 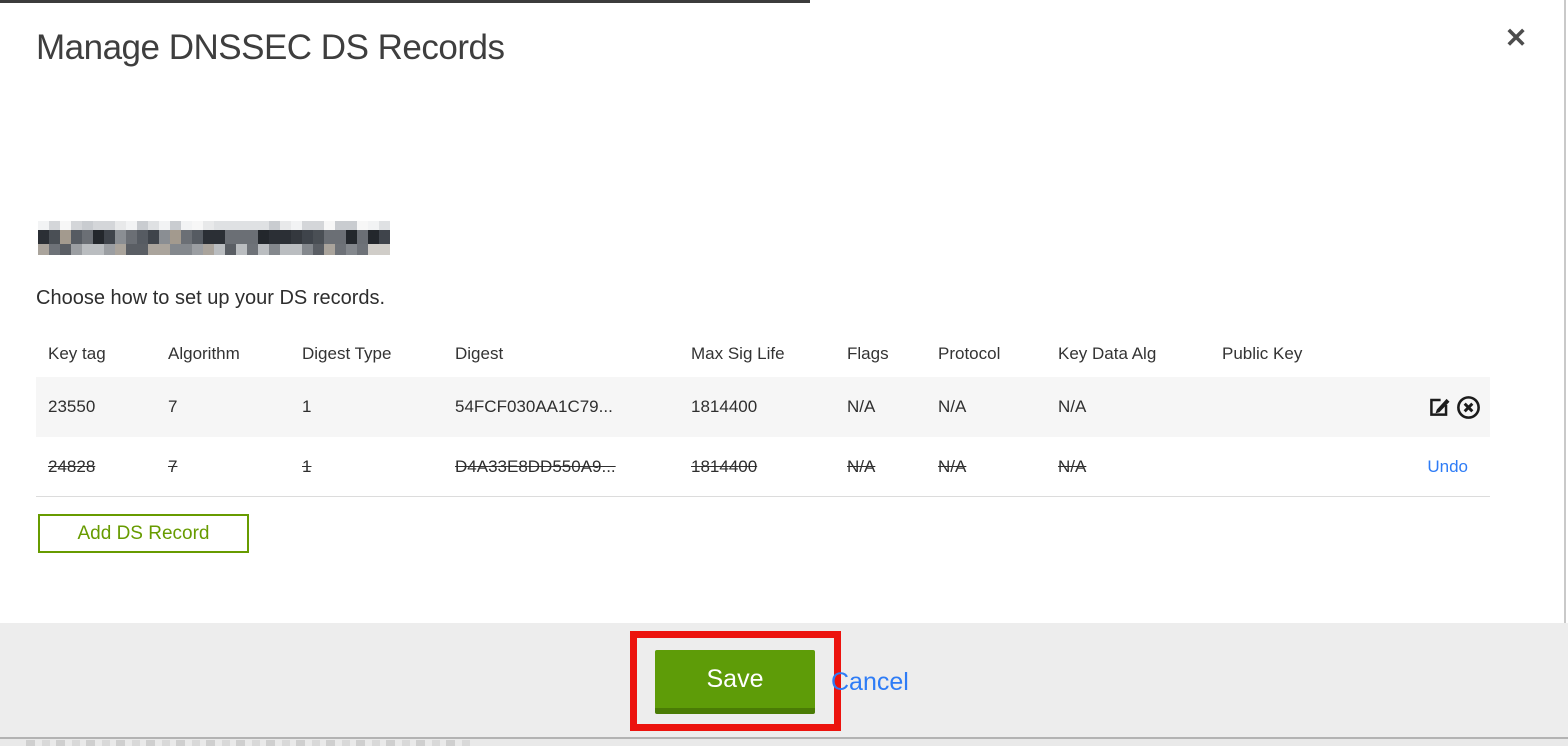 What do you see at coordinates (72, 406) in the screenshot?
I see `cell-key-tag: 23550` at bounding box center [72, 406].